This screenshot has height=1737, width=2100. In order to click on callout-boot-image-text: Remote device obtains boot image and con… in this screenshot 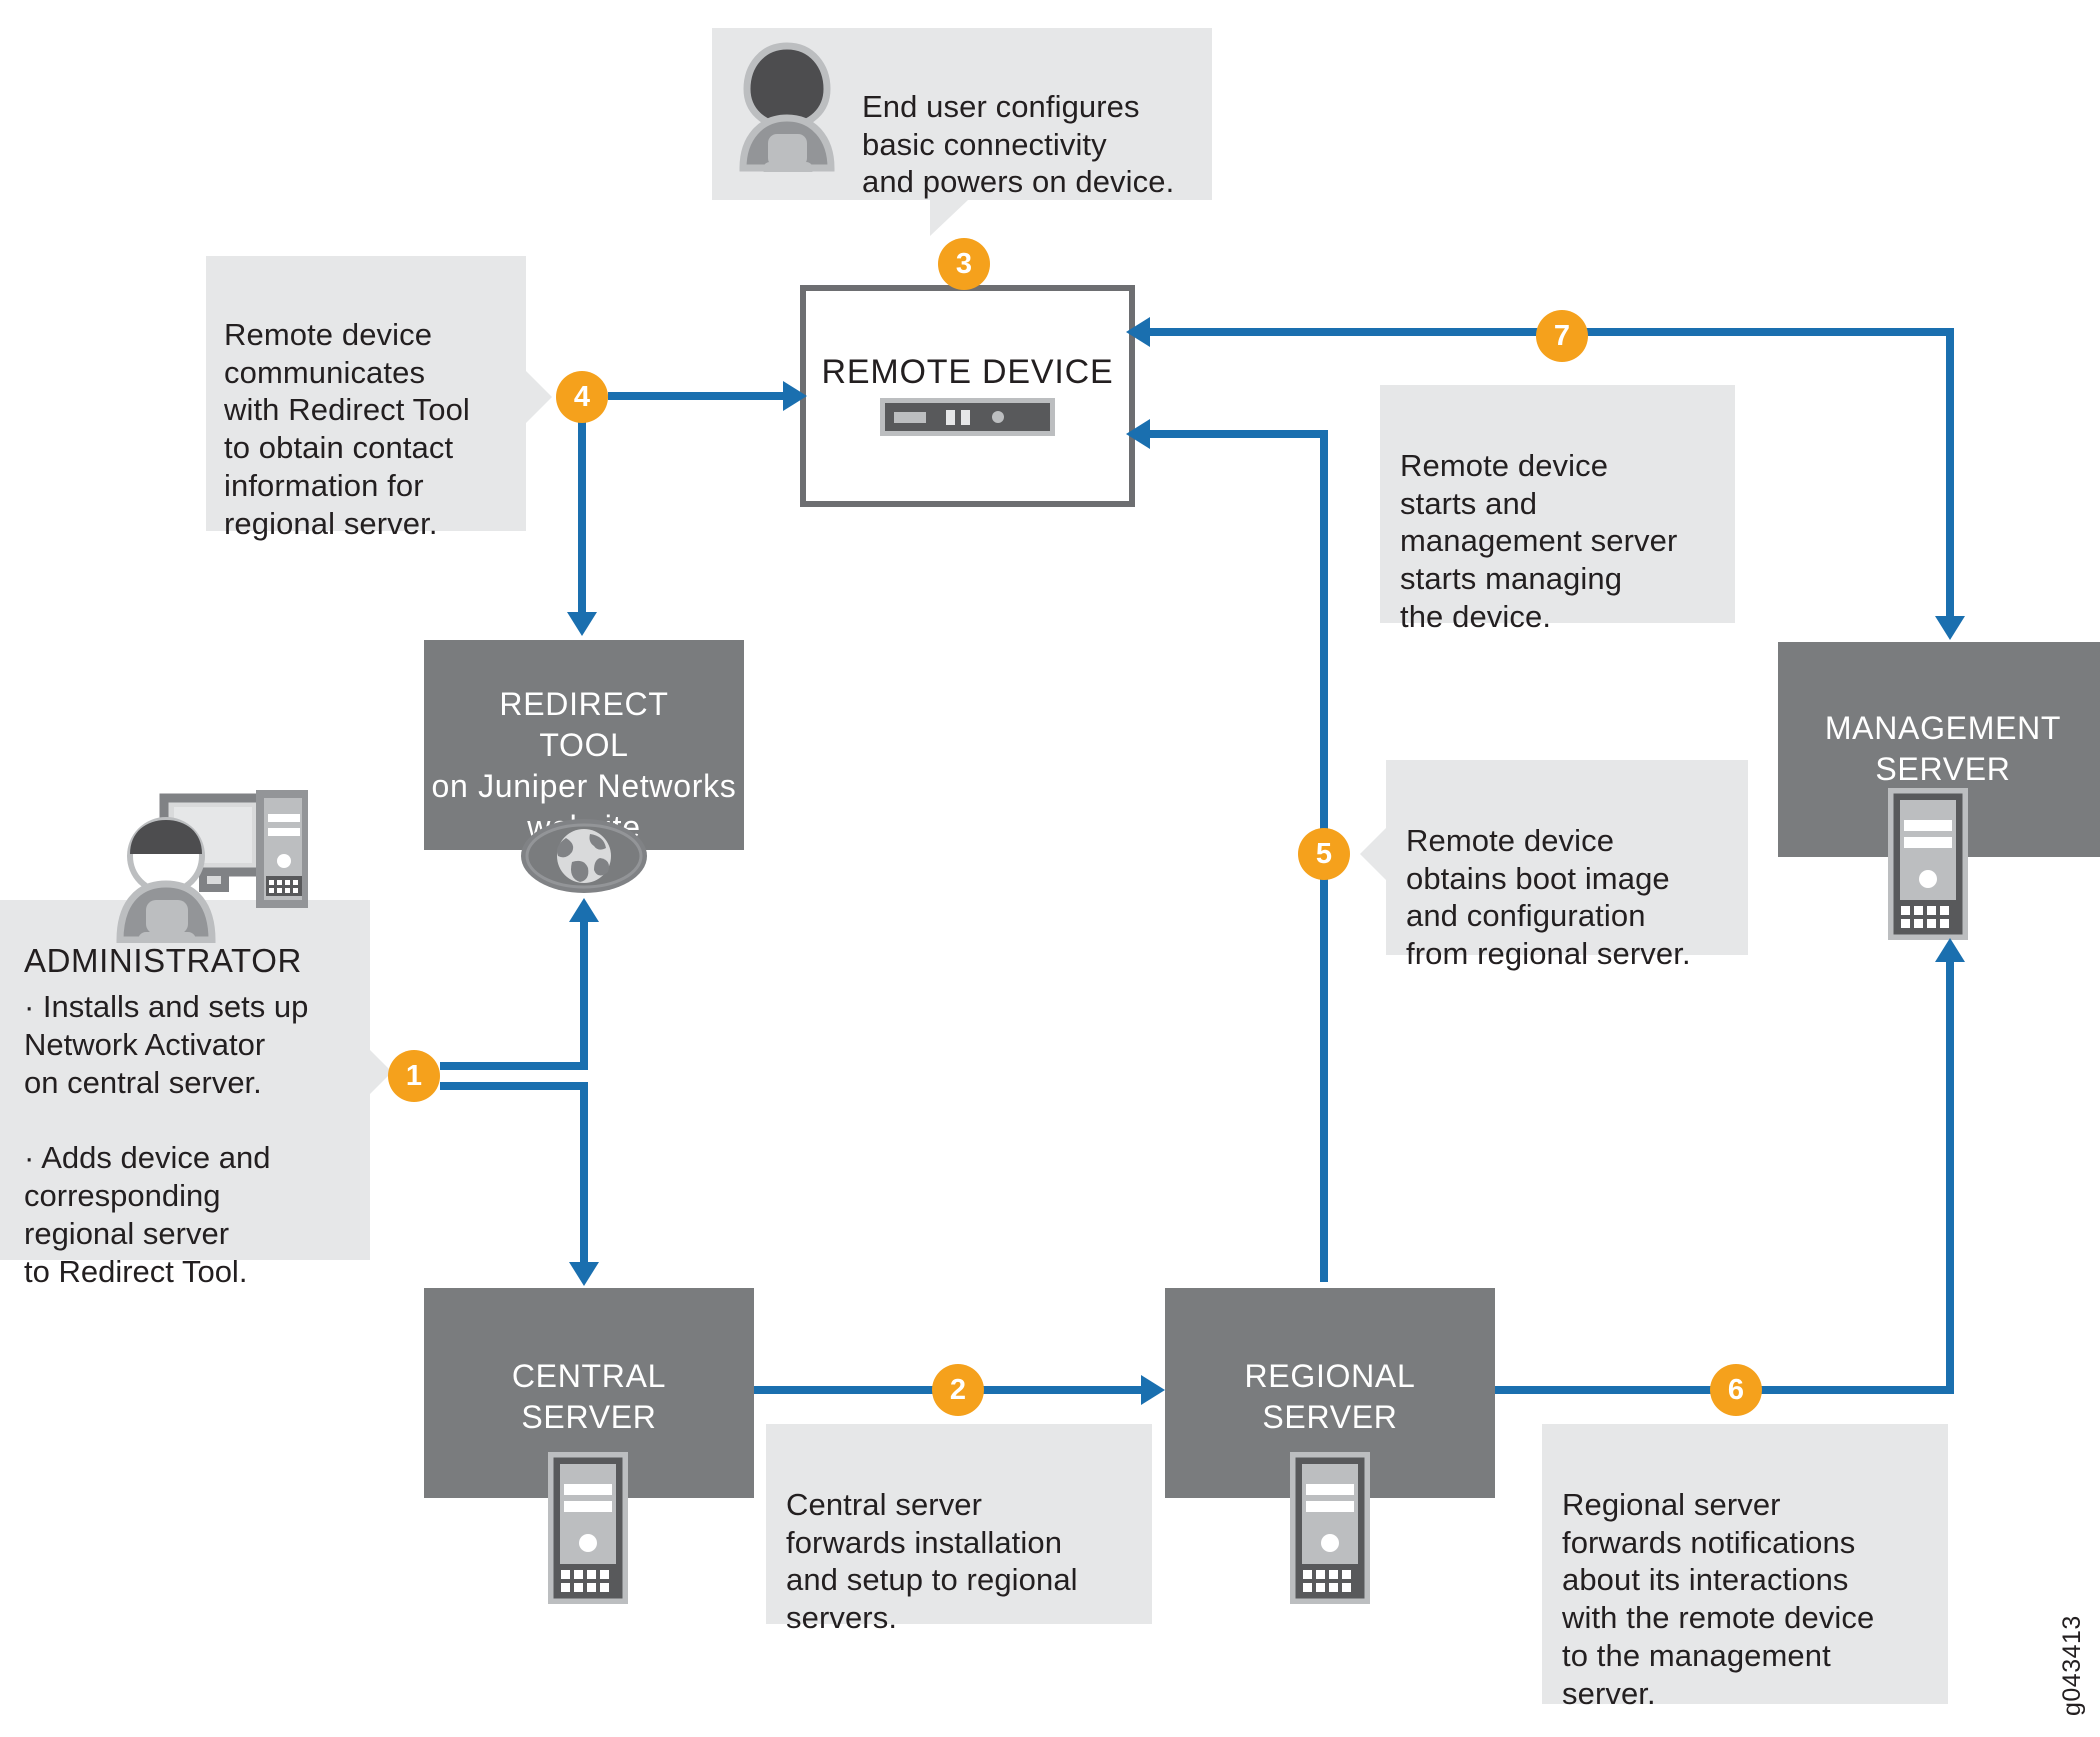, I will do `click(1548, 897)`.